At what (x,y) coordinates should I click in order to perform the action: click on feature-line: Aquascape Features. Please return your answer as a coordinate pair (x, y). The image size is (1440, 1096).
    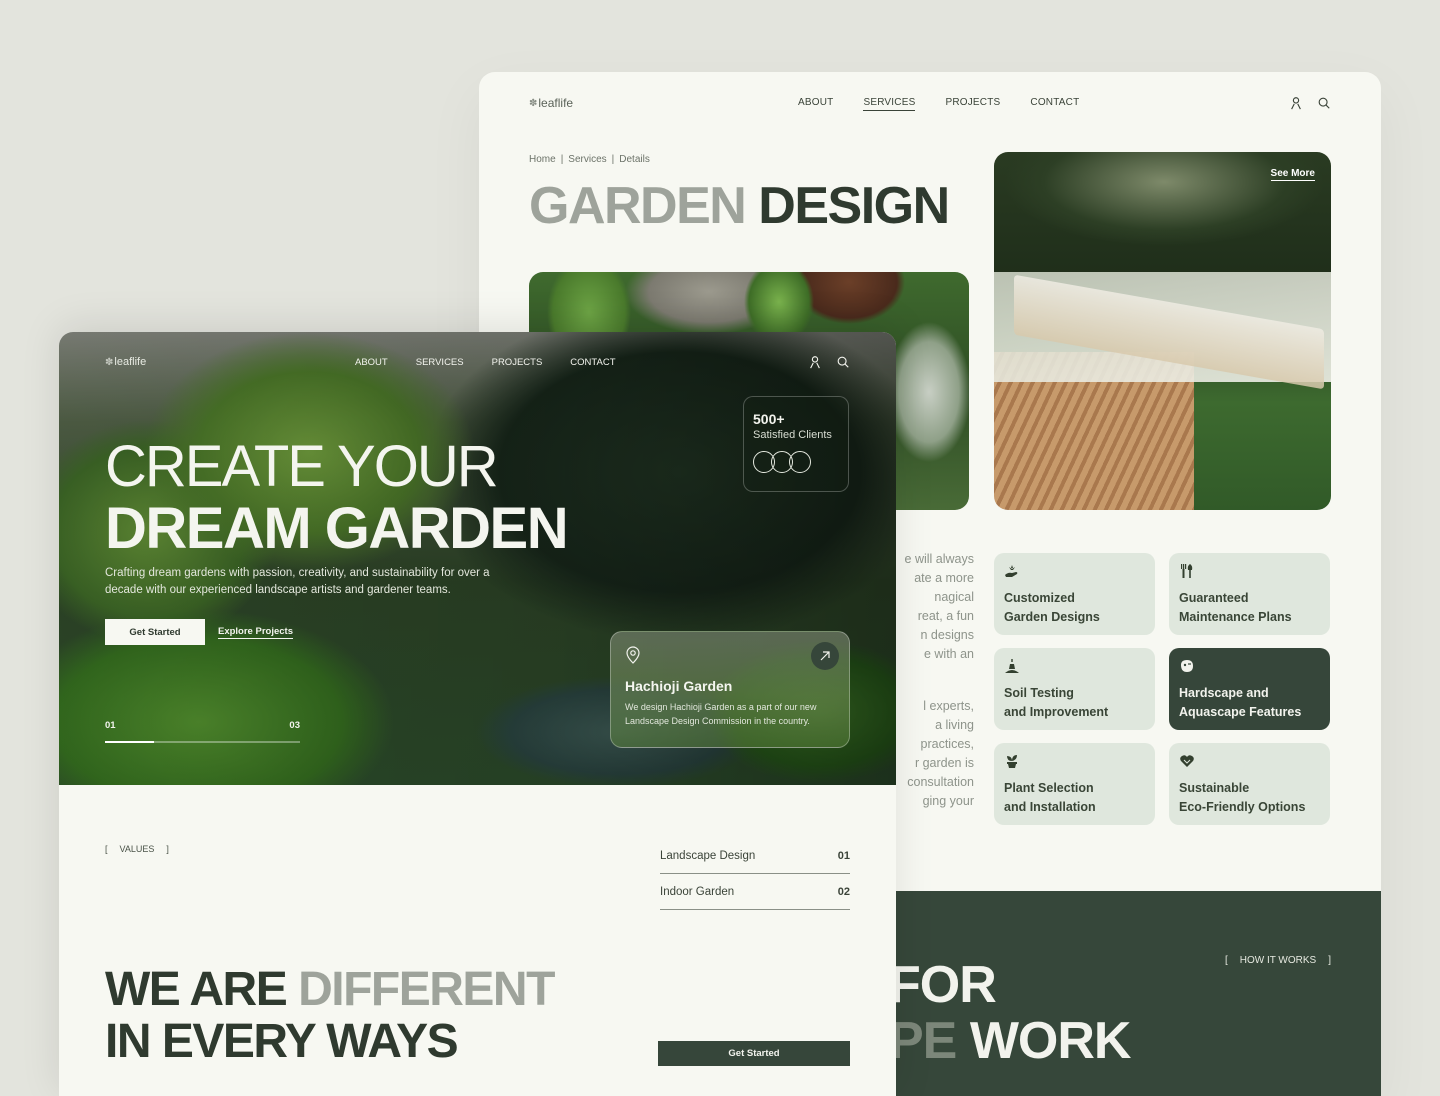
    Looking at the image, I should click on (1240, 712).